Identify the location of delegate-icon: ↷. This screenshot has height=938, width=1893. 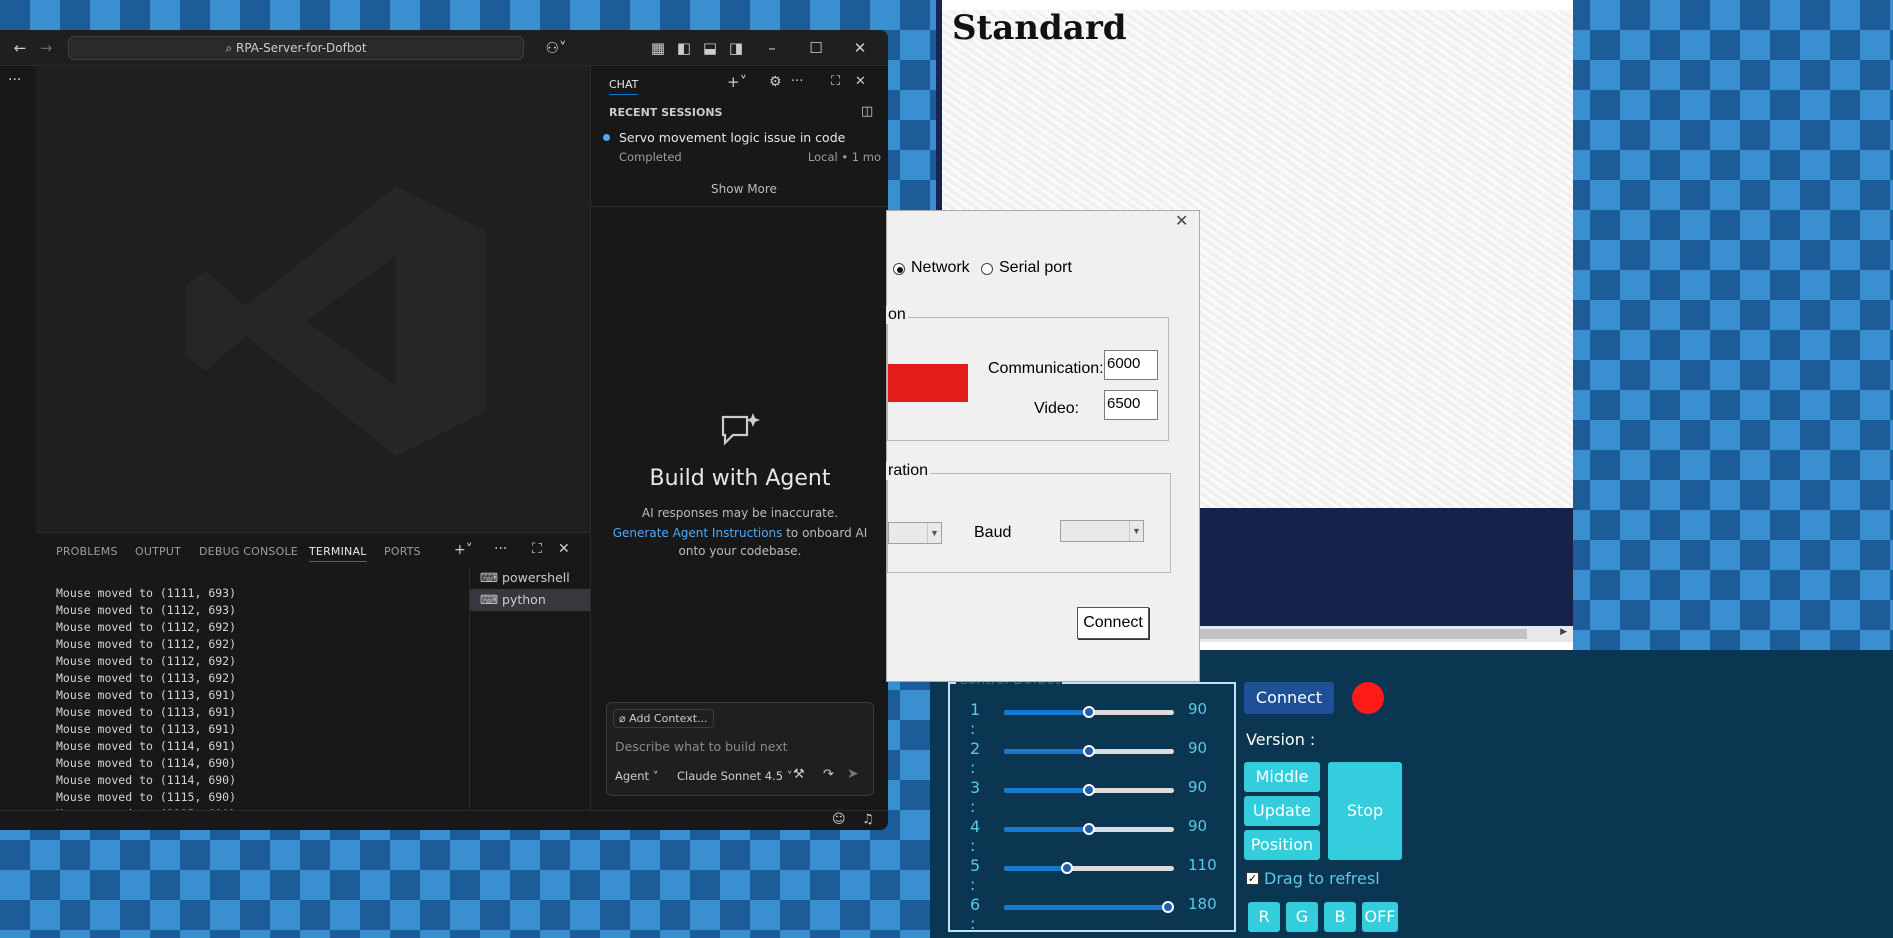
(828, 774).